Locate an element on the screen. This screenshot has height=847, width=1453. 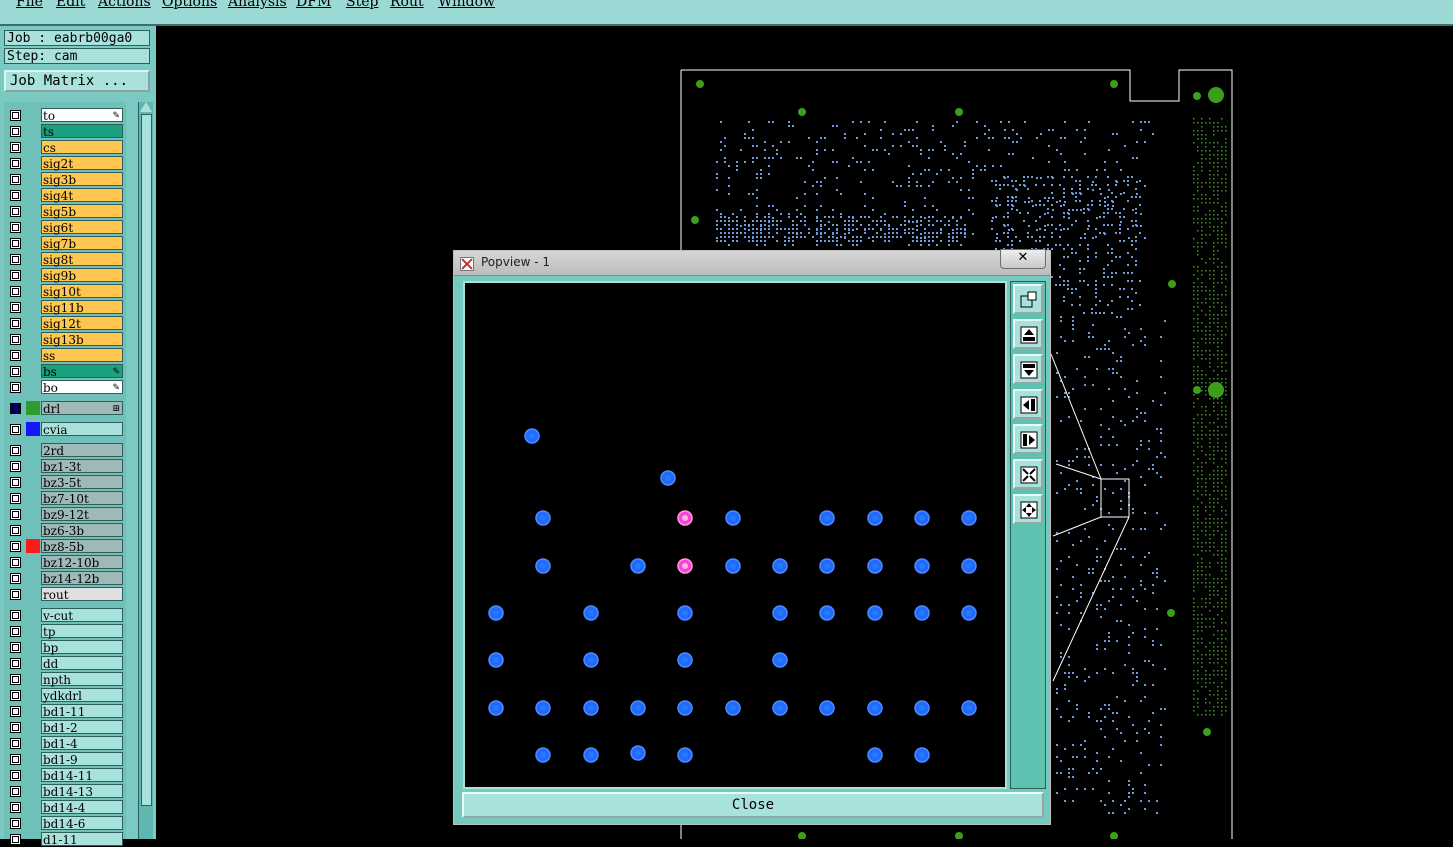
layer-row-bd14-6: bd14-6 is located at coordinates (65, 823).